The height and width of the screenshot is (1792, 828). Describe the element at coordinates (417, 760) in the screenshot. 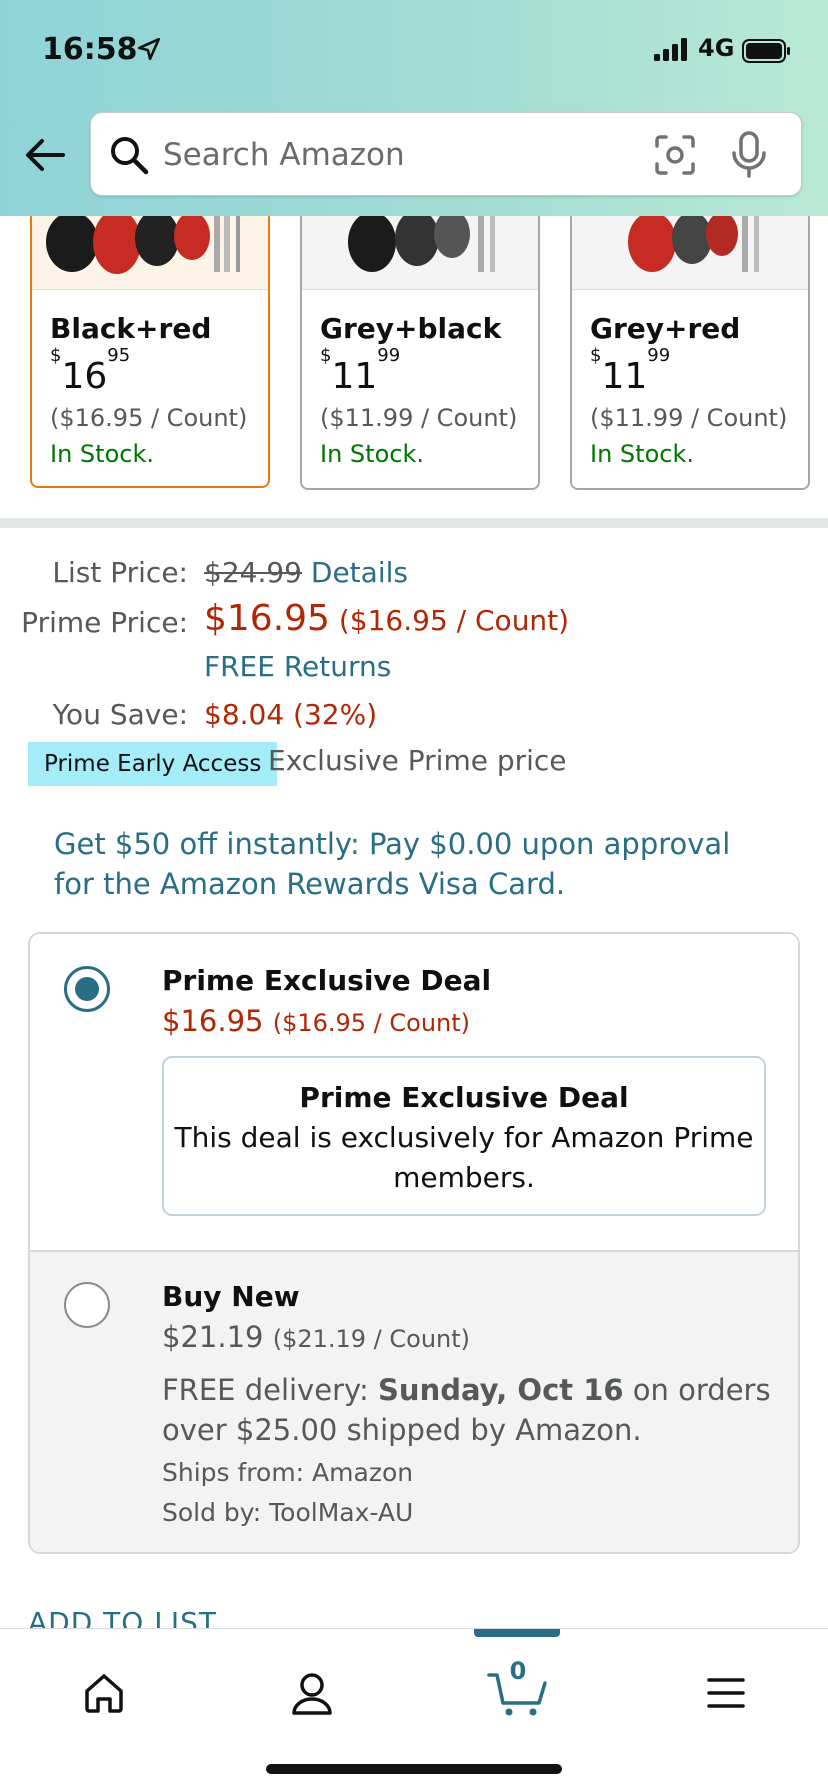

I see `exclusive-prime-price-text: Exclusive Prime price` at that location.